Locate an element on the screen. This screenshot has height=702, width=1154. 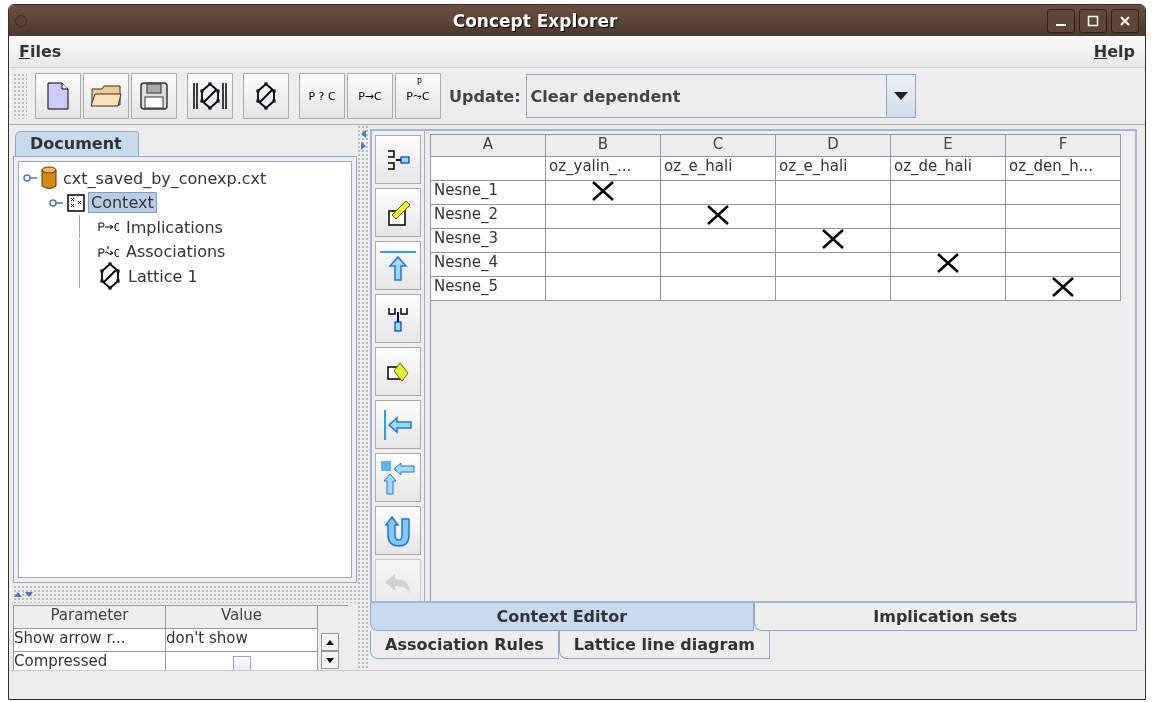
close-button is located at coordinates (1125, 20).